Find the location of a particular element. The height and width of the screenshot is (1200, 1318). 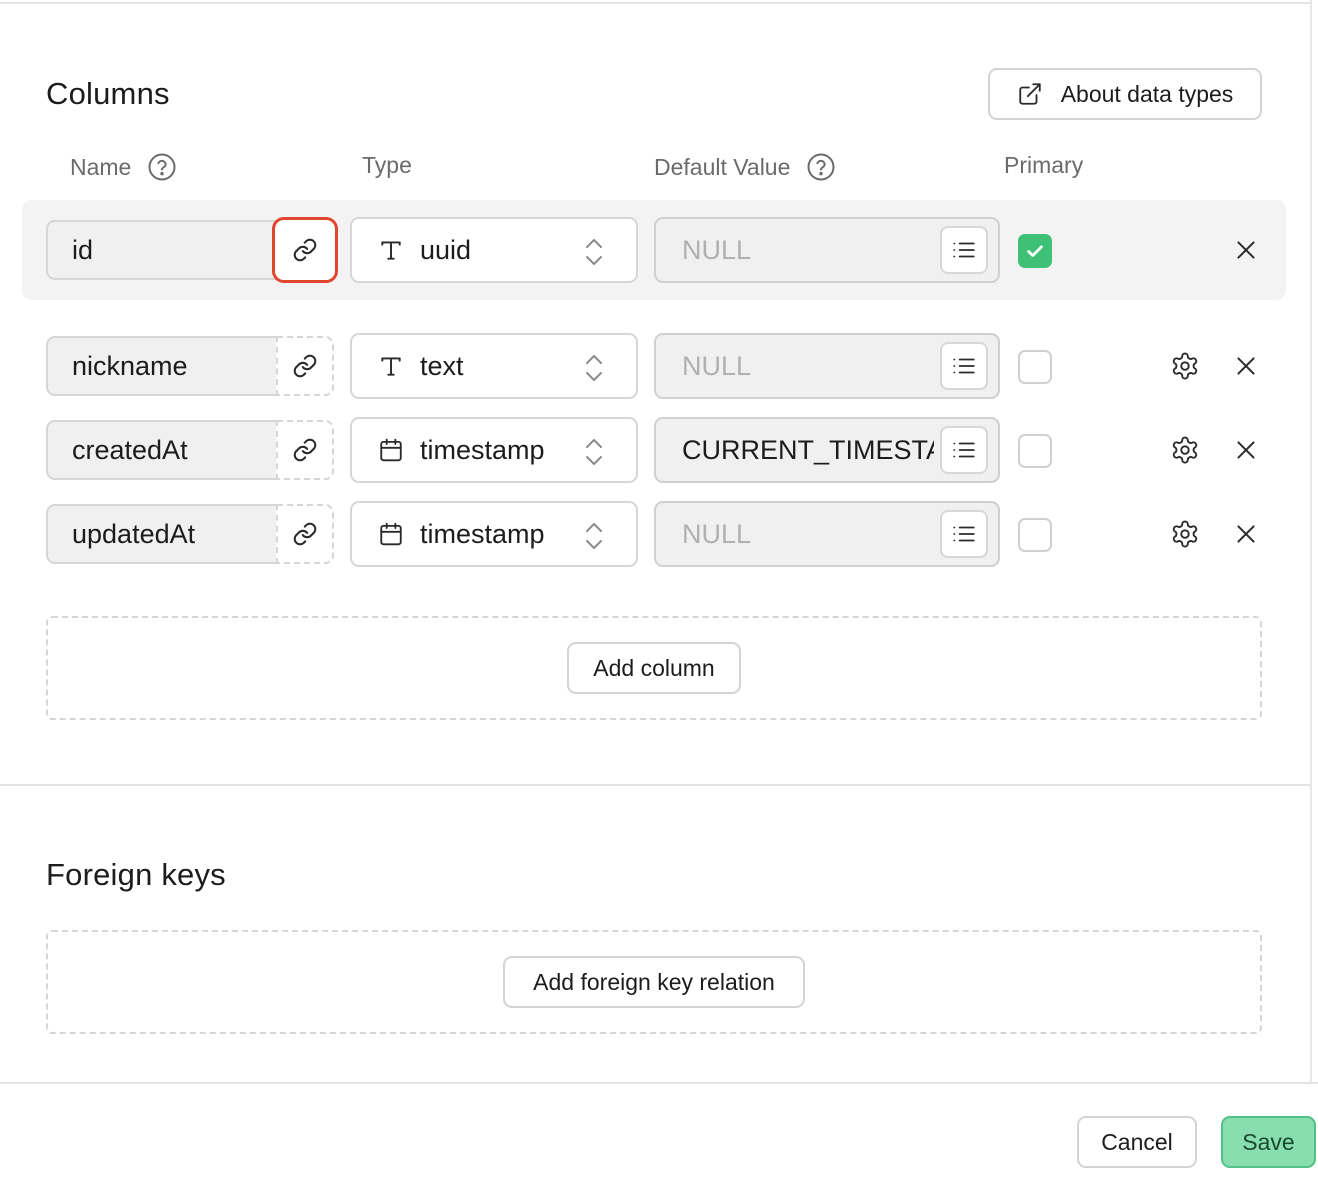

about-data-types-label: About data types is located at coordinates (1147, 93).